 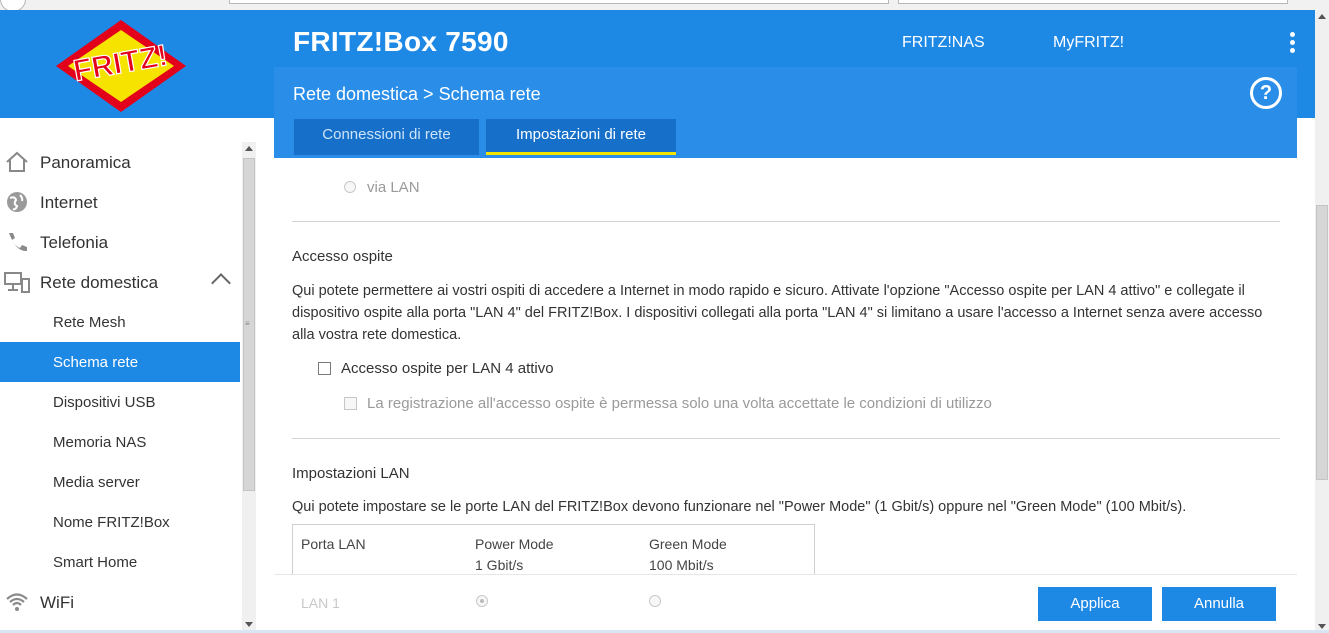 I want to click on sidebar-item-nome-fritzbox: Nome FRITZ!Box, so click(x=120, y=522).